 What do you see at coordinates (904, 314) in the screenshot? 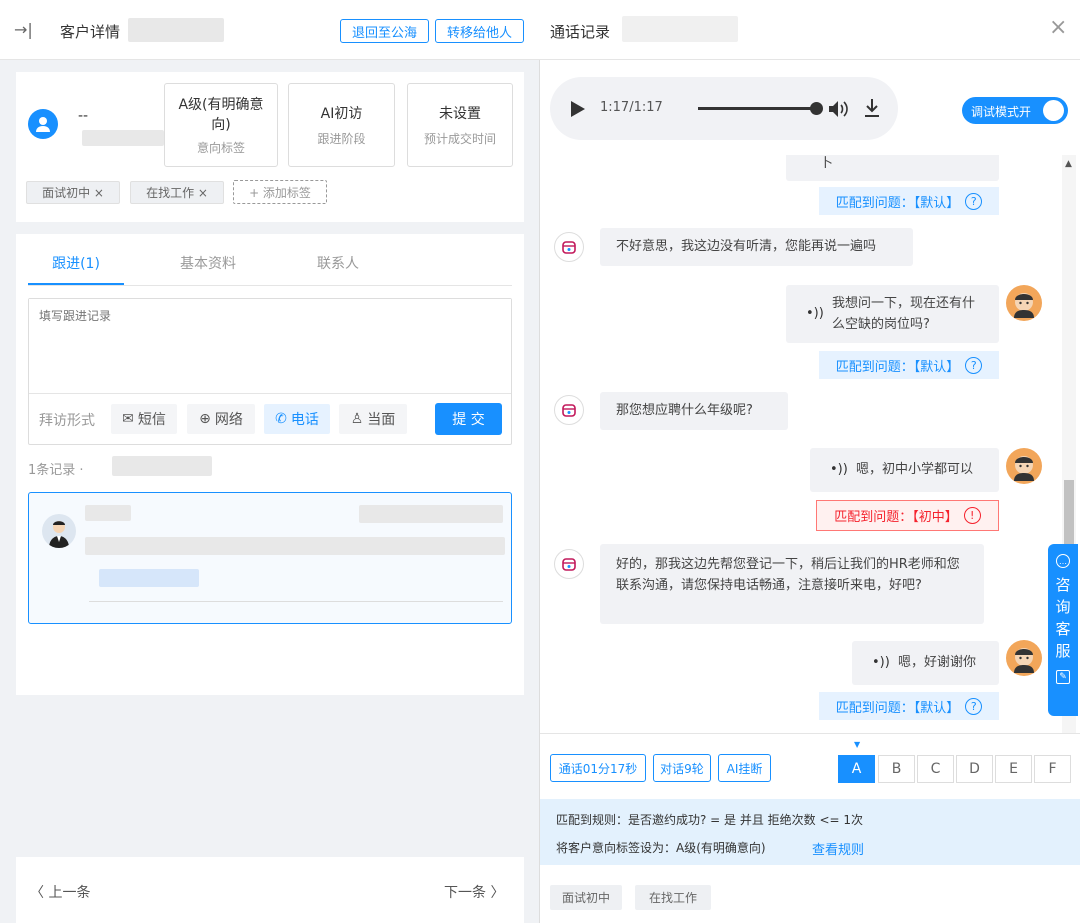
I see `user-message-1-text: 我想问一下，现在还有什么空缺的岗位吗?` at bounding box center [904, 314].